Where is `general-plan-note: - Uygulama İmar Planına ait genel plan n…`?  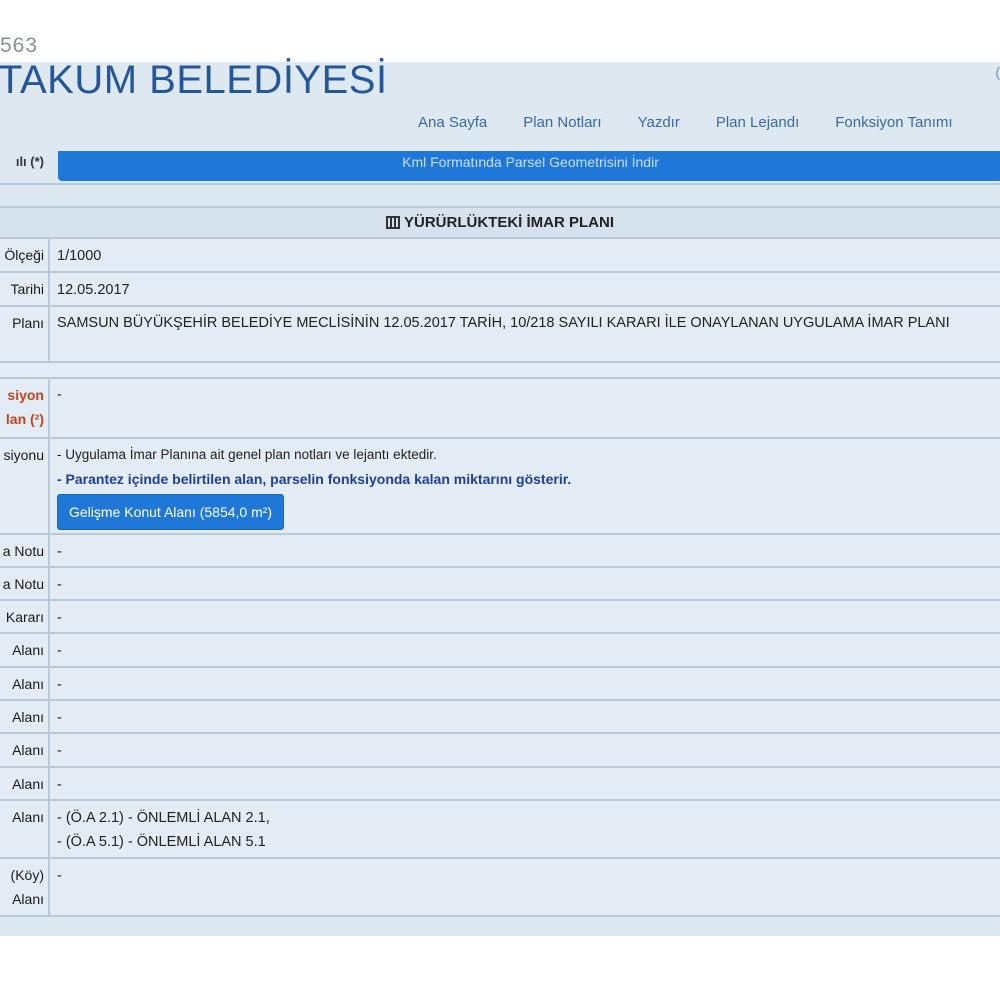 general-plan-note: - Uygulama İmar Planına ait genel plan n… is located at coordinates (247, 454).